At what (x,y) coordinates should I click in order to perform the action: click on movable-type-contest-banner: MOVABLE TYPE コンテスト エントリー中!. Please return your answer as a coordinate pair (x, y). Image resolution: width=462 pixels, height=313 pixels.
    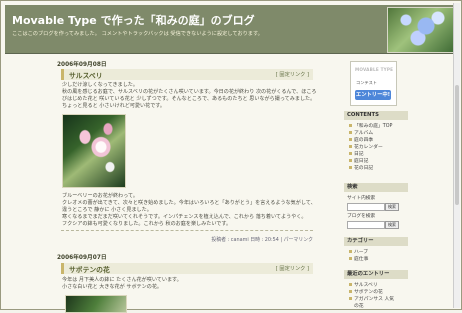
    Looking at the image, I should click on (373, 83).